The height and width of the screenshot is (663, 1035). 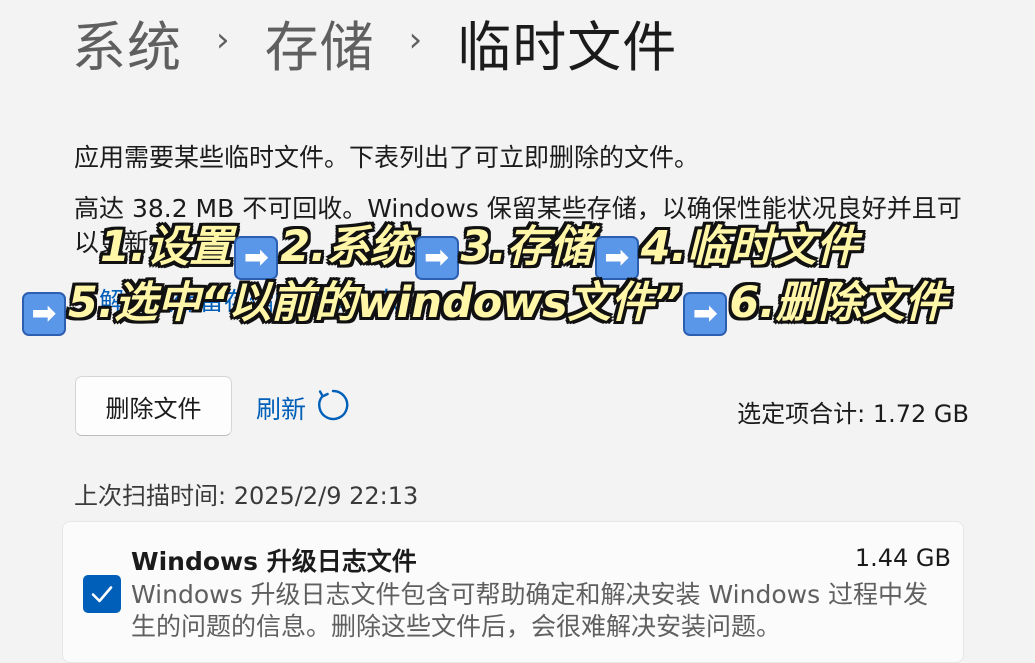 I want to click on item-size: 1.44 GB, so click(x=902, y=558).